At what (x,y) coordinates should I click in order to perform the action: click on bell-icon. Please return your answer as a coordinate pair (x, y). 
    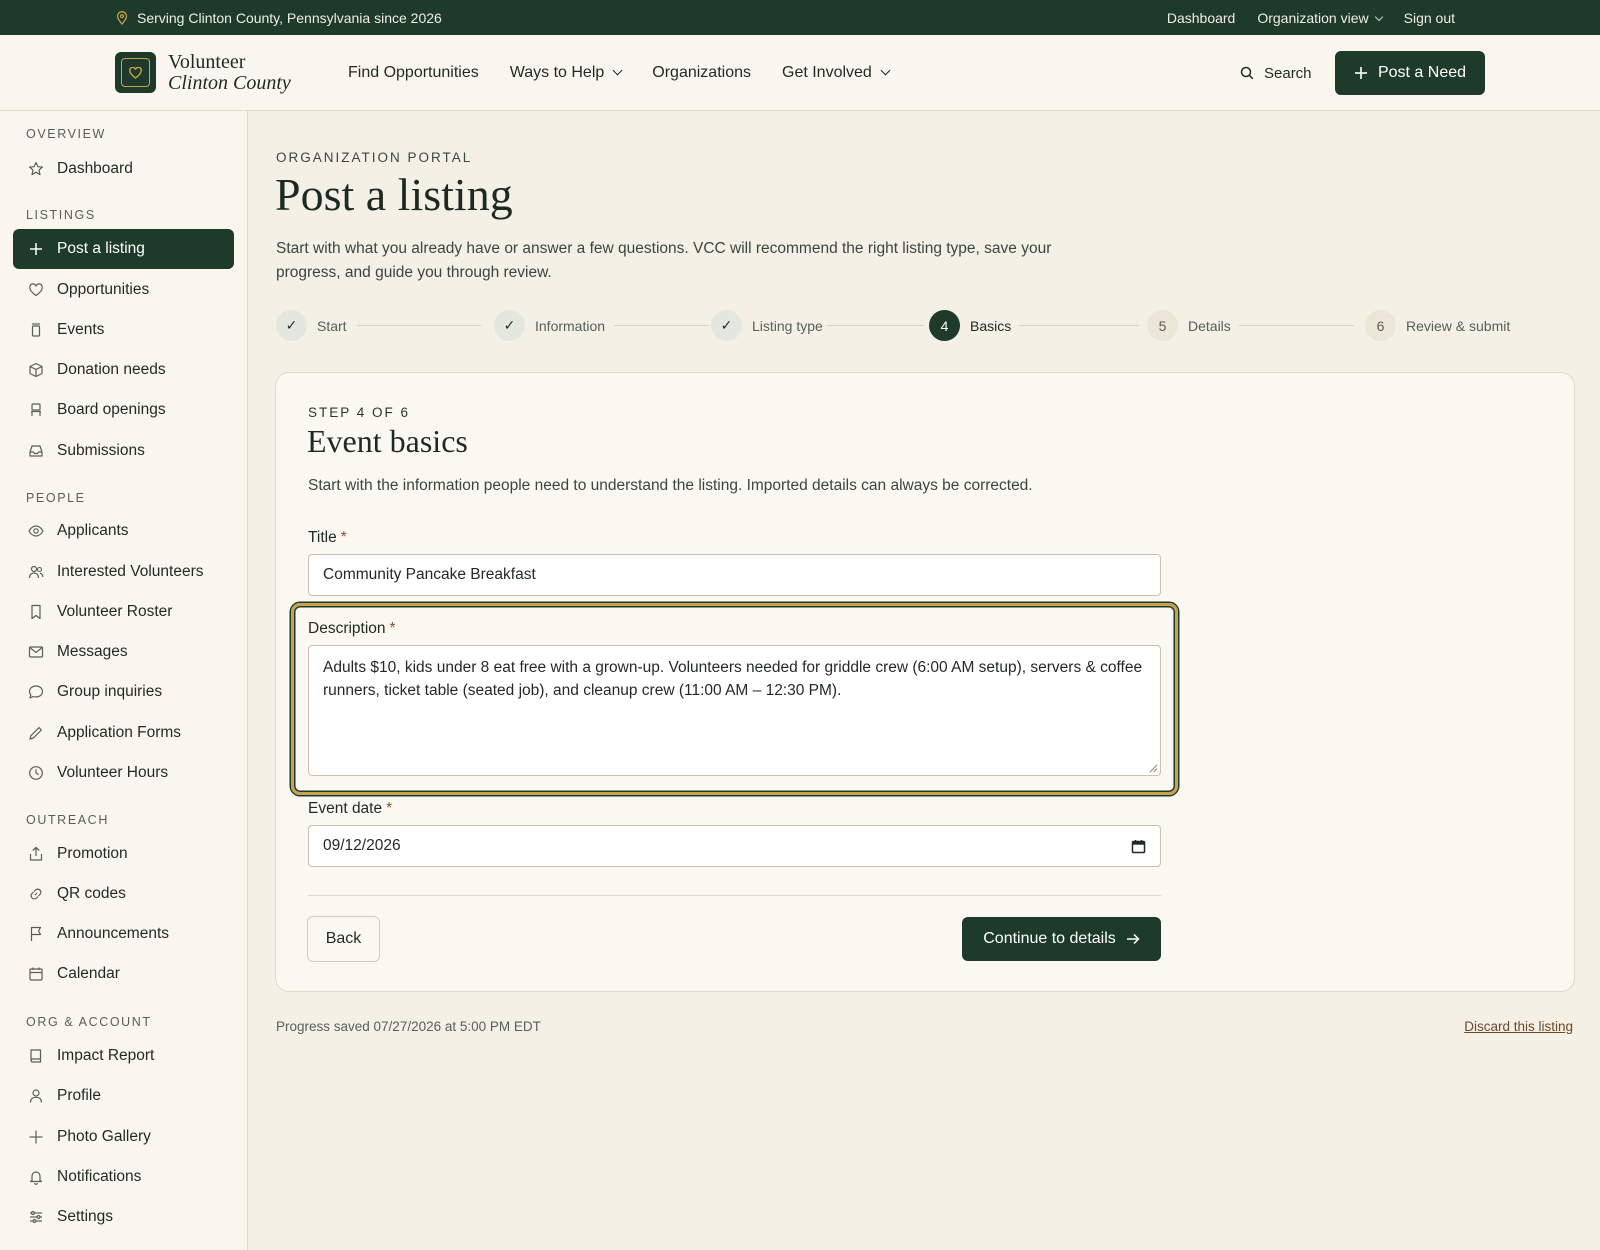
    Looking at the image, I should click on (36, 1178).